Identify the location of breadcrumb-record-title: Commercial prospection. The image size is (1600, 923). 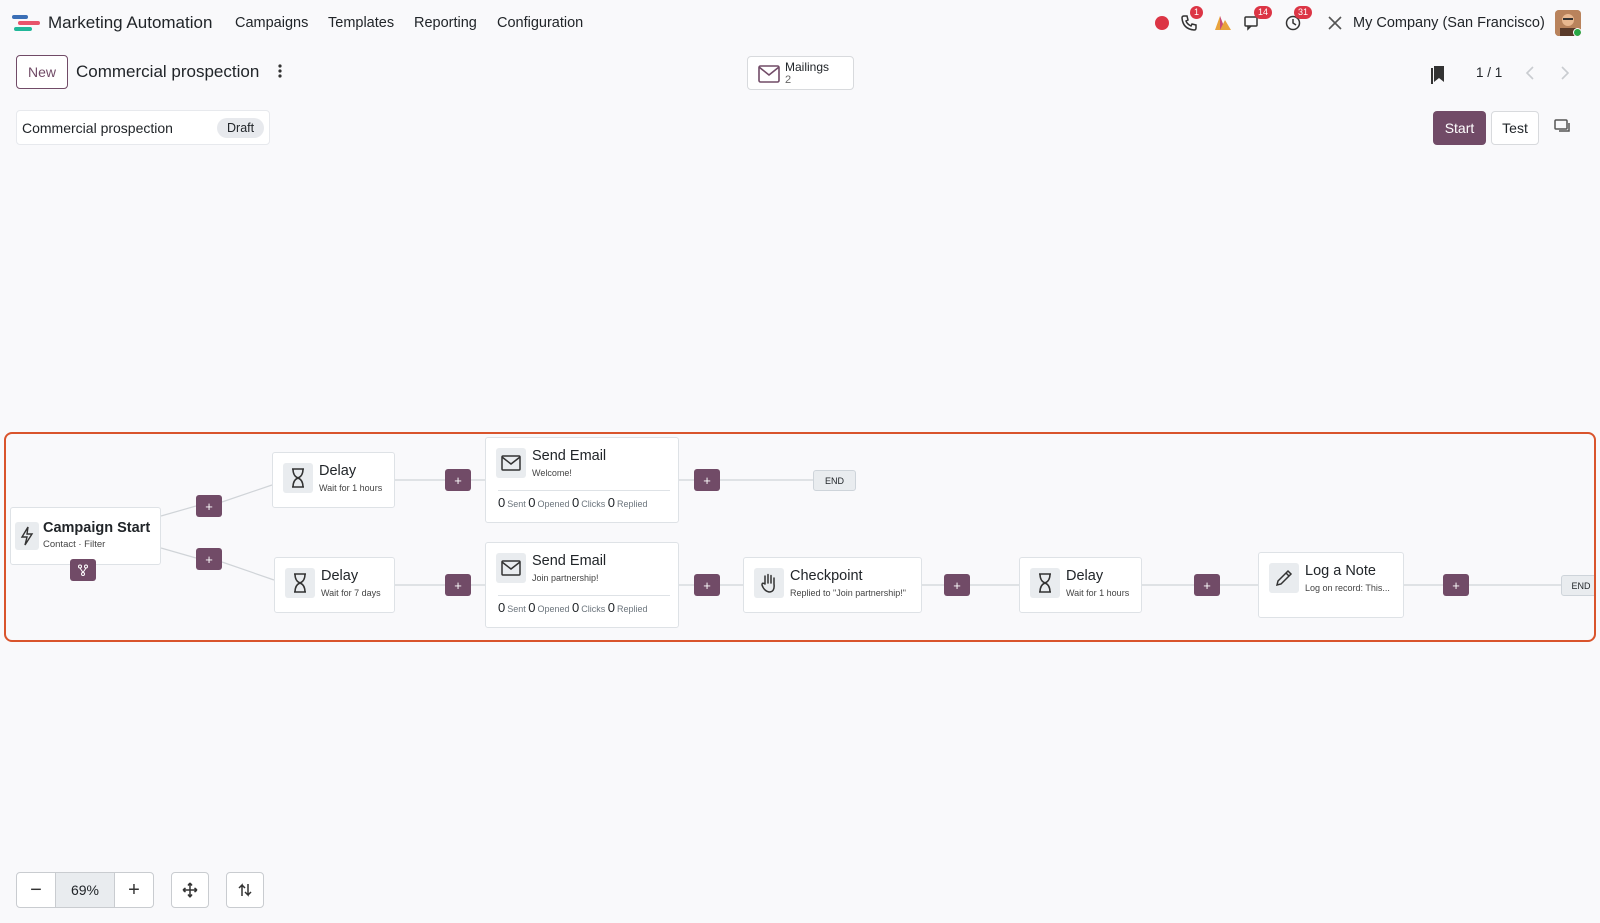
(168, 71).